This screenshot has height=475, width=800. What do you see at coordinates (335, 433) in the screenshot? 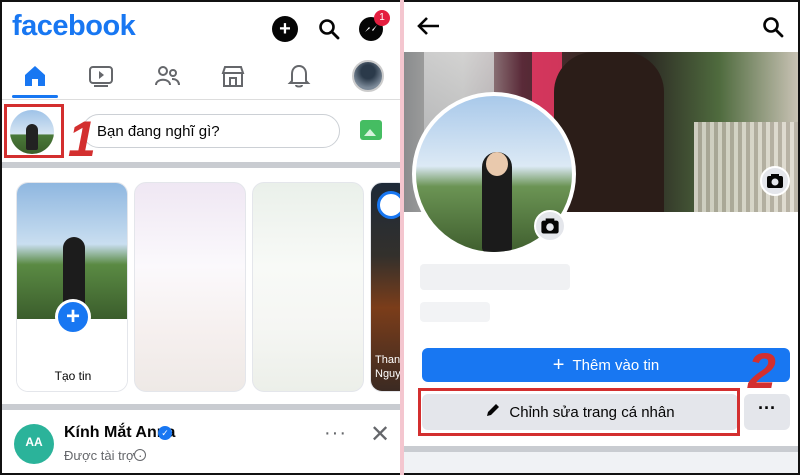
I see `more-options-button: ···` at bounding box center [335, 433].